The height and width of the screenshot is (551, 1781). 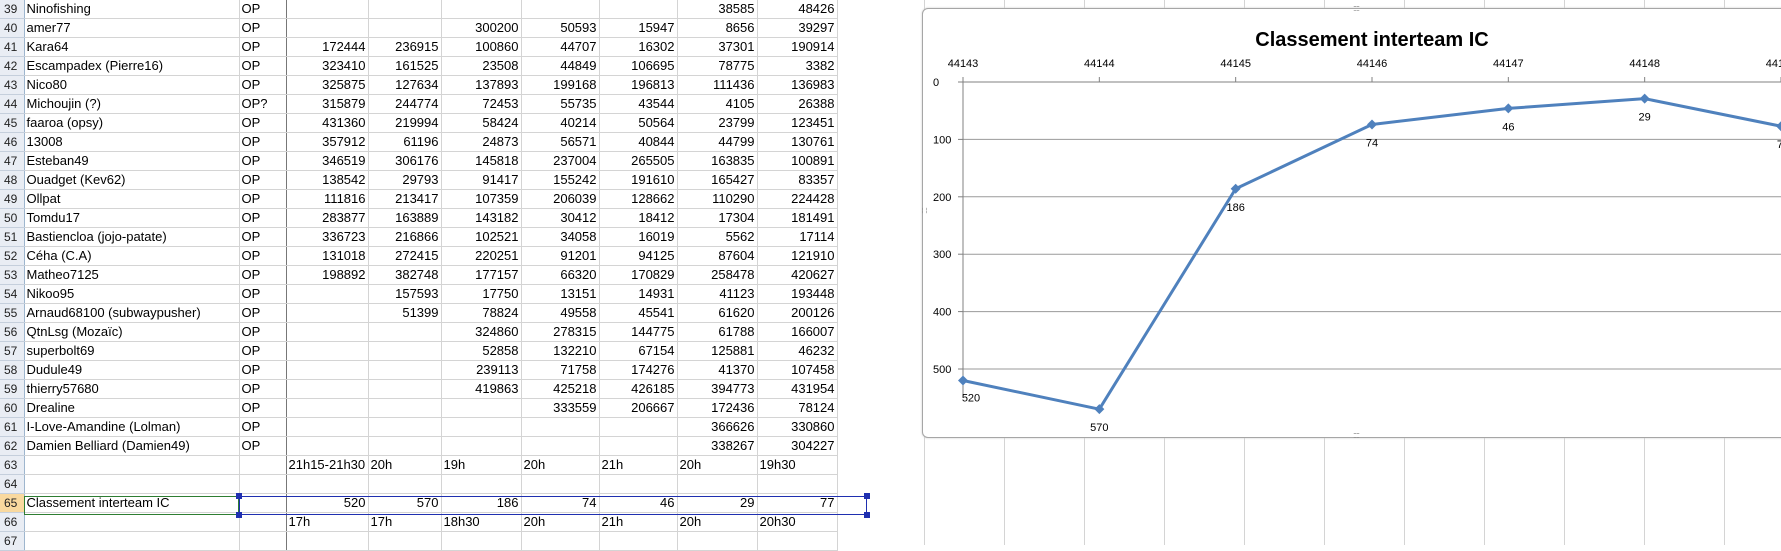 I want to click on score-cell: 43544, so click(x=638, y=104).